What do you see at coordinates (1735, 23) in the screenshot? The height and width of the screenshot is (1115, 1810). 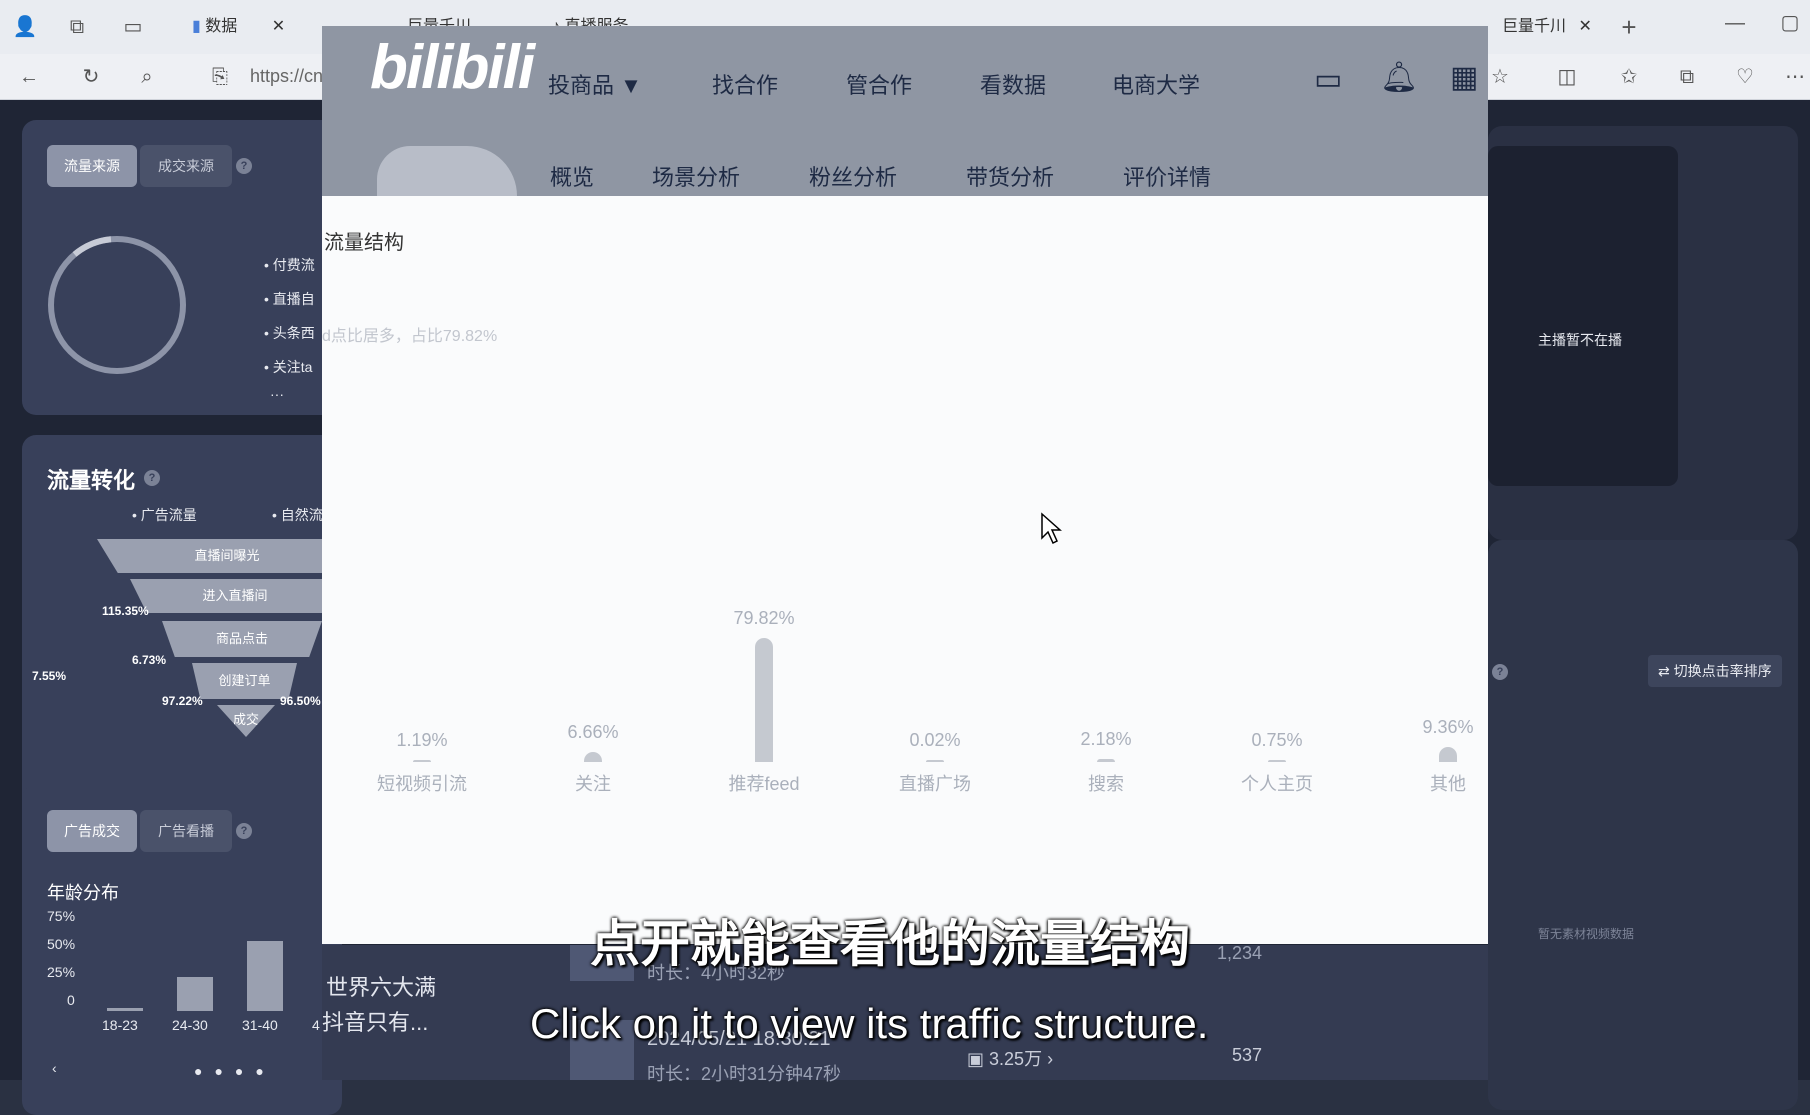 I see `minimize-icon: —` at bounding box center [1735, 23].